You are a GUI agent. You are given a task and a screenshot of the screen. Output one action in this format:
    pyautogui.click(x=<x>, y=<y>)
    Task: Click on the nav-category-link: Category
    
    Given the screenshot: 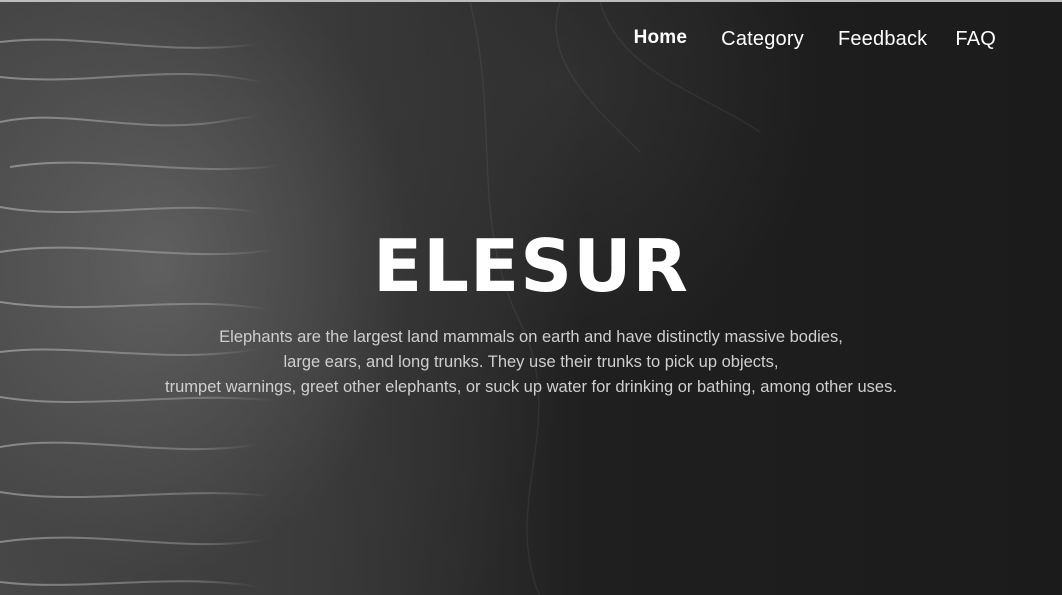 What is the action you would take?
    pyautogui.click(x=762, y=39)
    